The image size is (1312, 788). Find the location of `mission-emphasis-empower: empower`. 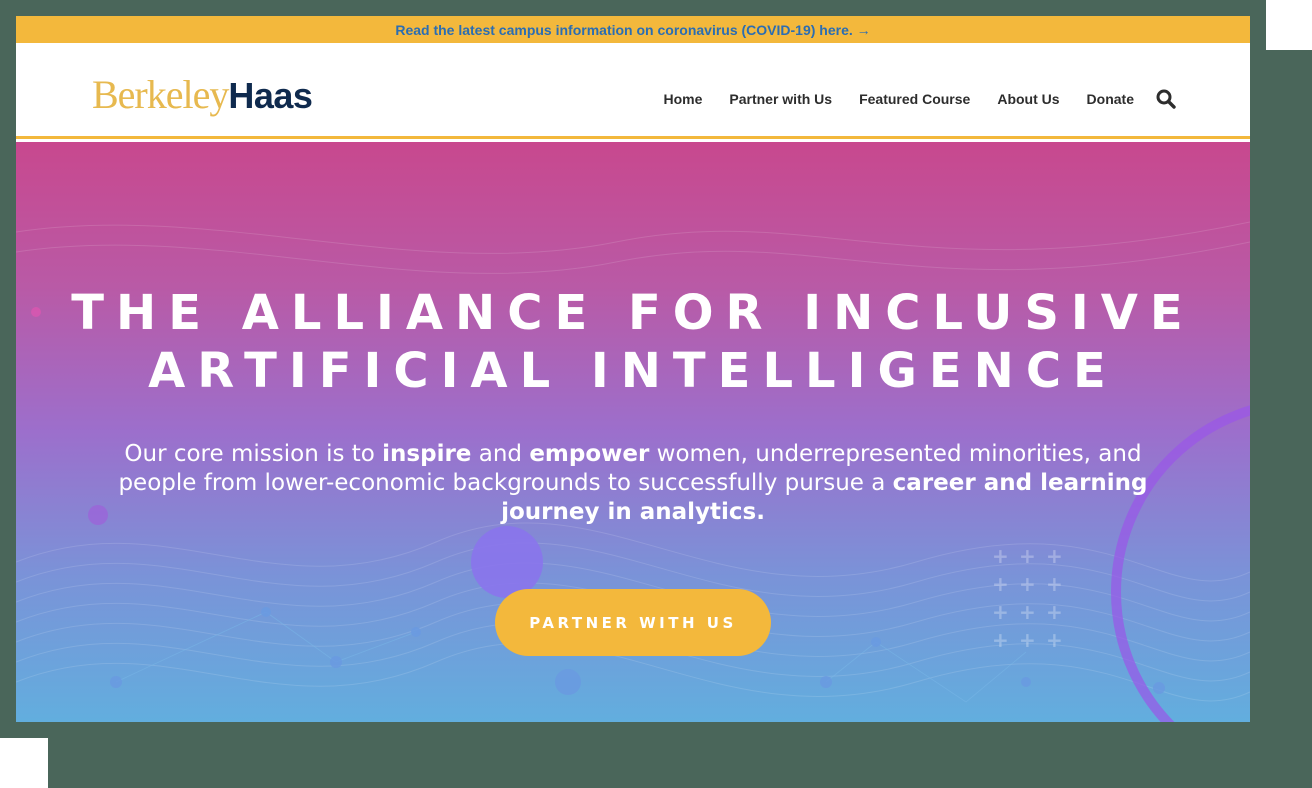

mission-emphasis-empower: empower is located at coordinates (589, 454).